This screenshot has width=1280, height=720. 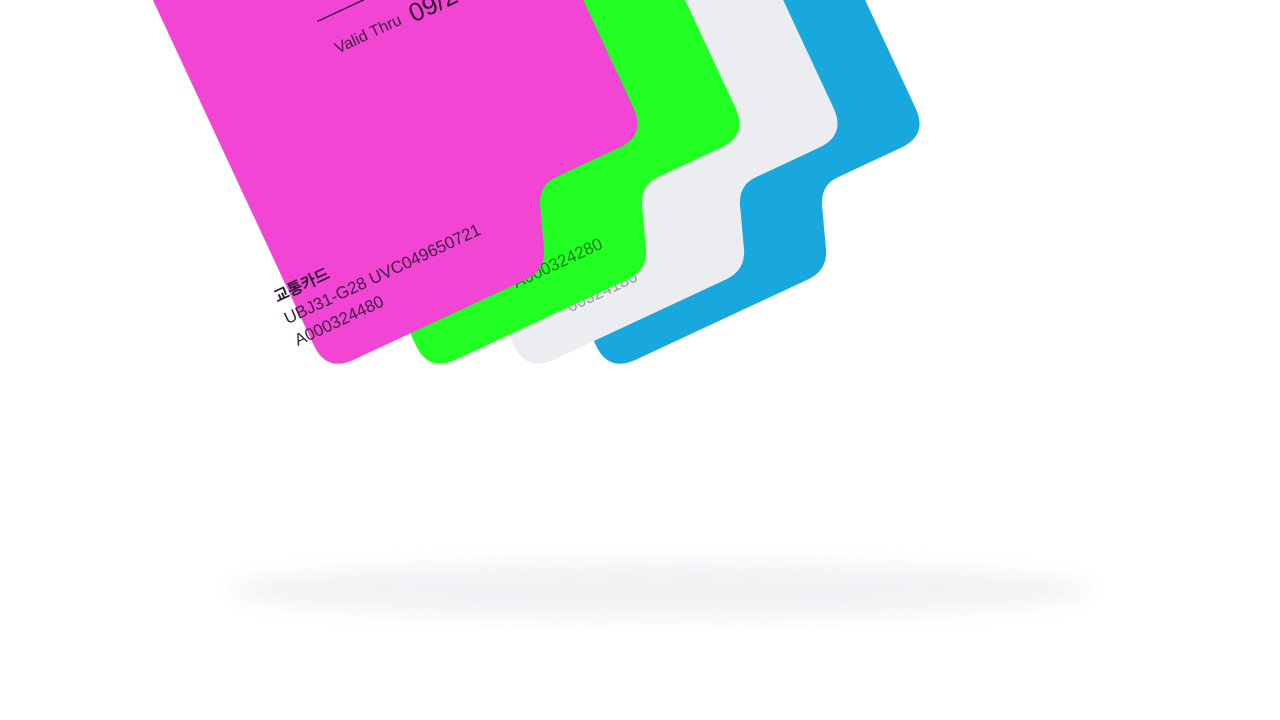 I want to click on stack-shadow, so click(x=660, y=590).